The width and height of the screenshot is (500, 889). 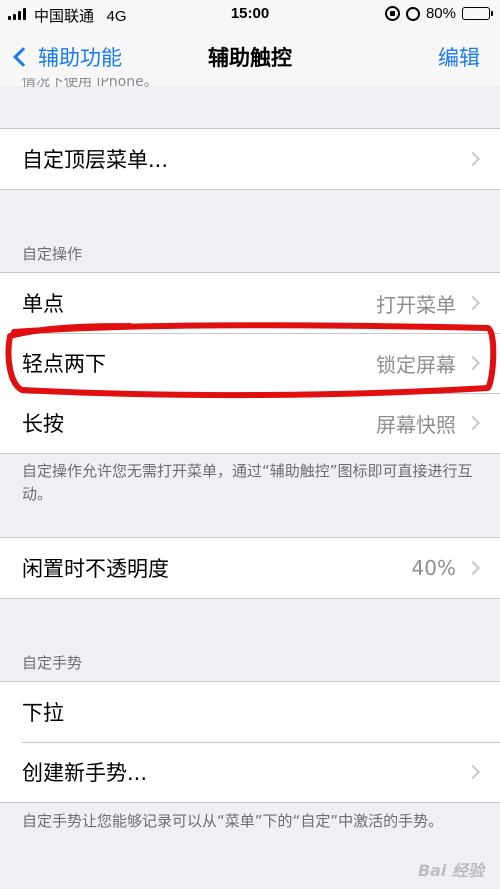 I want to click on custom-actions-footer: 自定操作允许您无需打开菜单，通过“辅助触控”图标即可直接进行互动。, so click(x=247, y=482).